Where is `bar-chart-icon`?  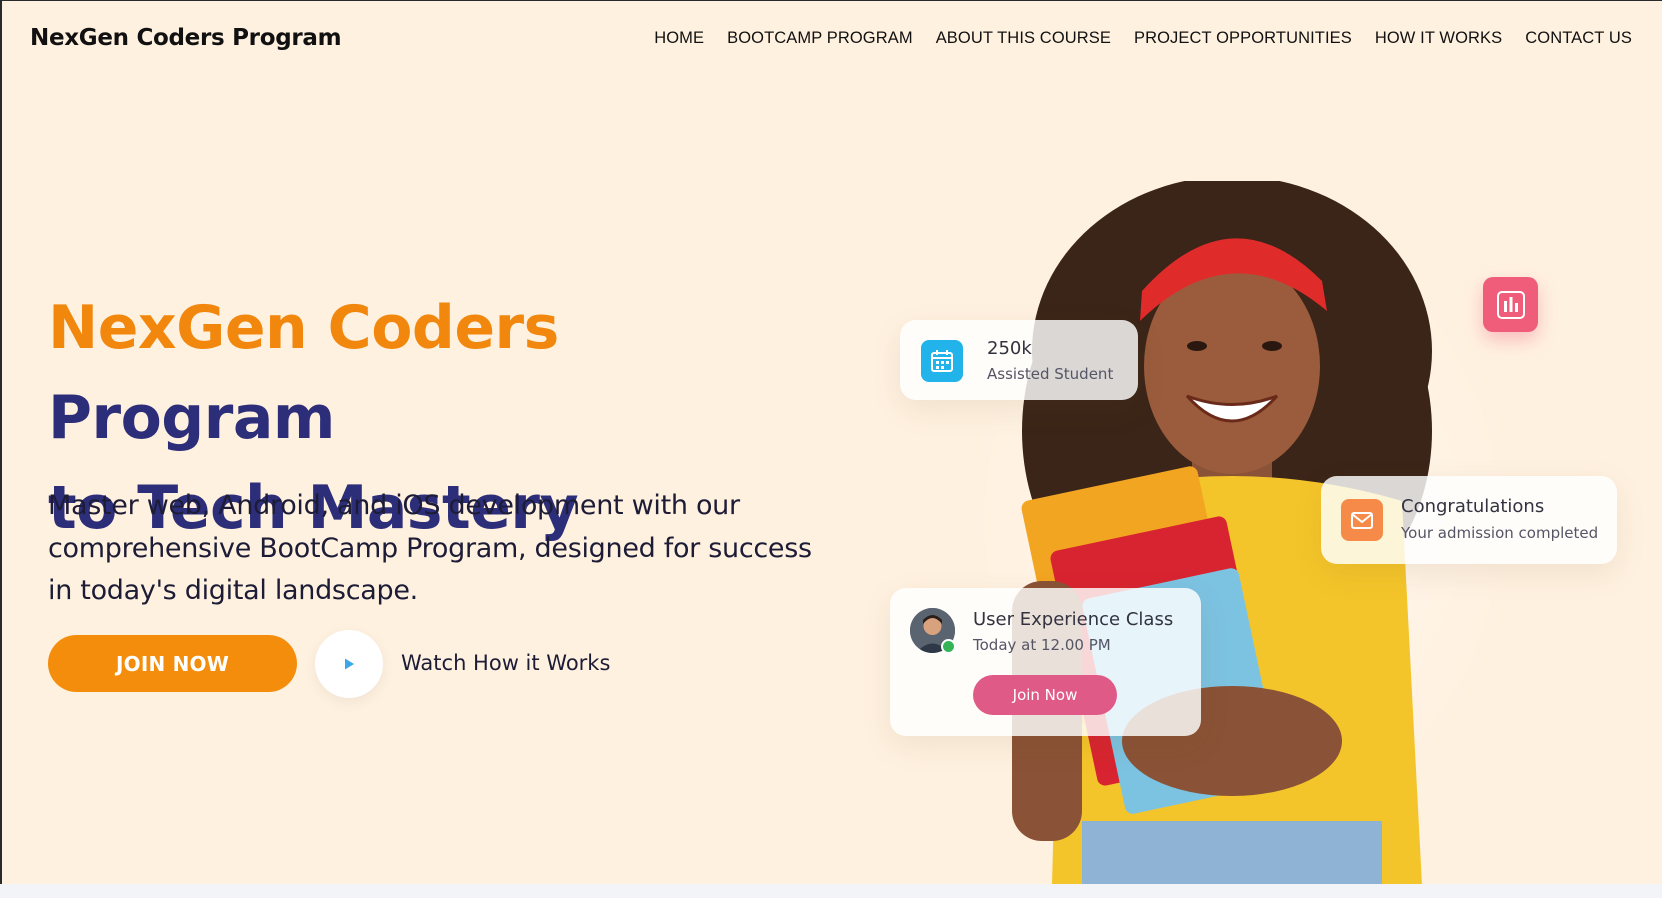 bar-chart-icon is located at coordinates (1510, 304).